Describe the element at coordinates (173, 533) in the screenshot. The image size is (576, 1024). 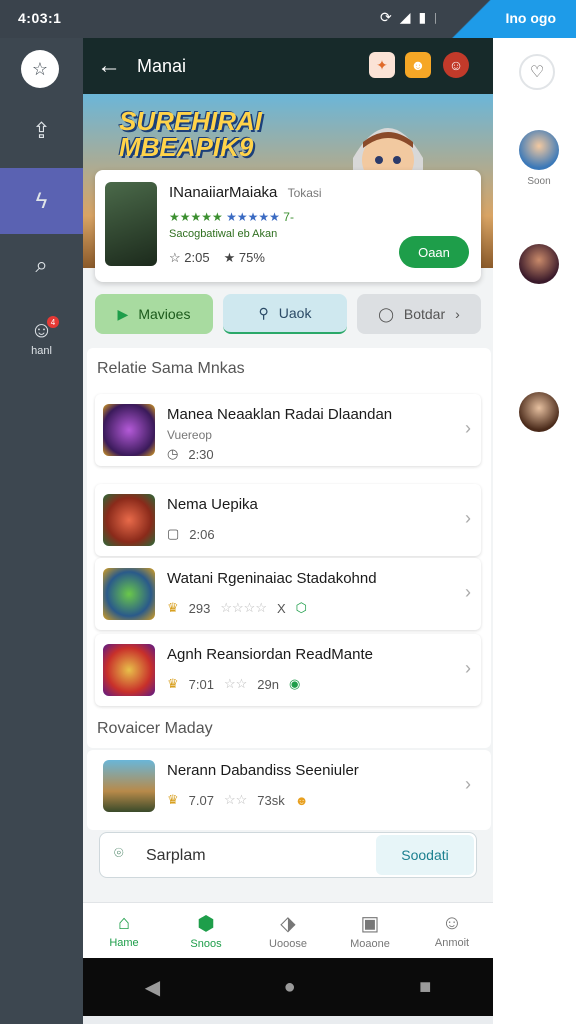
I see `box-icon: ▢` at that location.